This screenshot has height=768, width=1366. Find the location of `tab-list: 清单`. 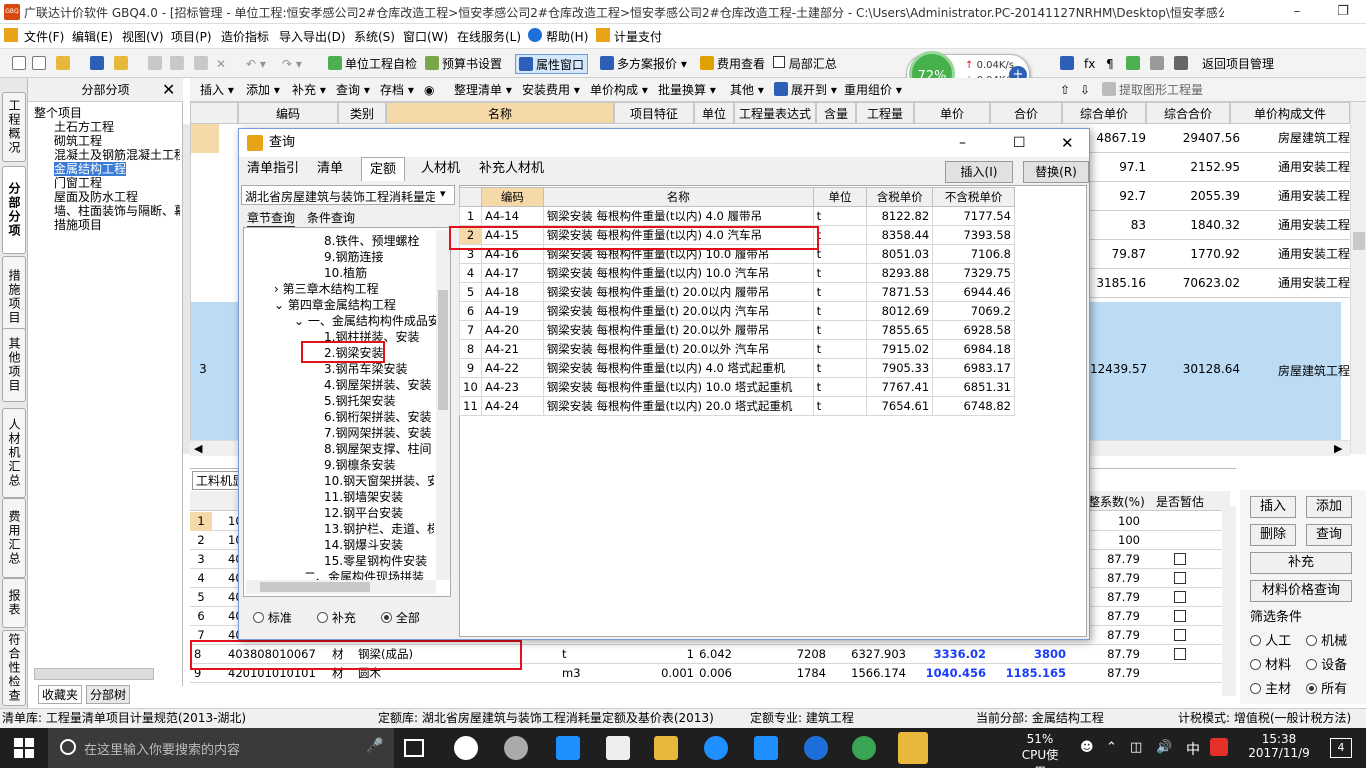

tab-list: 清单 is located at coordinates (330, 169).